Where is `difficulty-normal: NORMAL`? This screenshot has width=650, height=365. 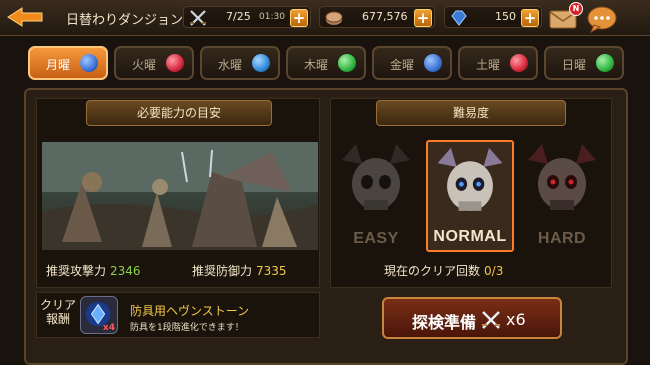 difficulty-normal: NORMAL is located at coordinates (470, 196).